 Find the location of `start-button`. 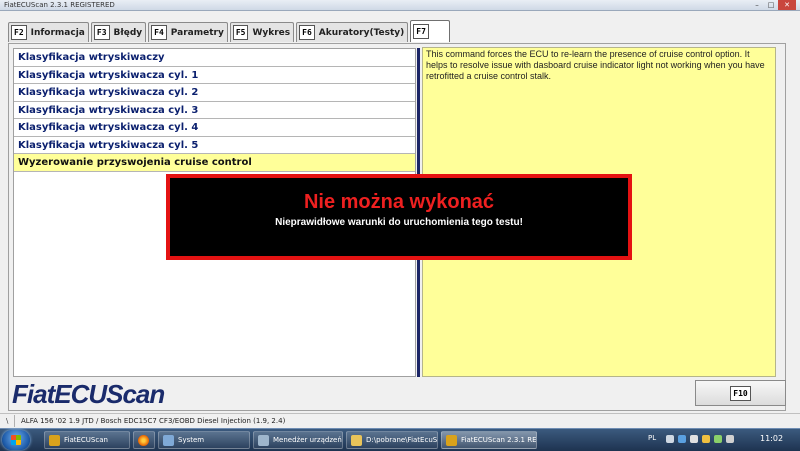

start-button is located at coordinates (16, 440).